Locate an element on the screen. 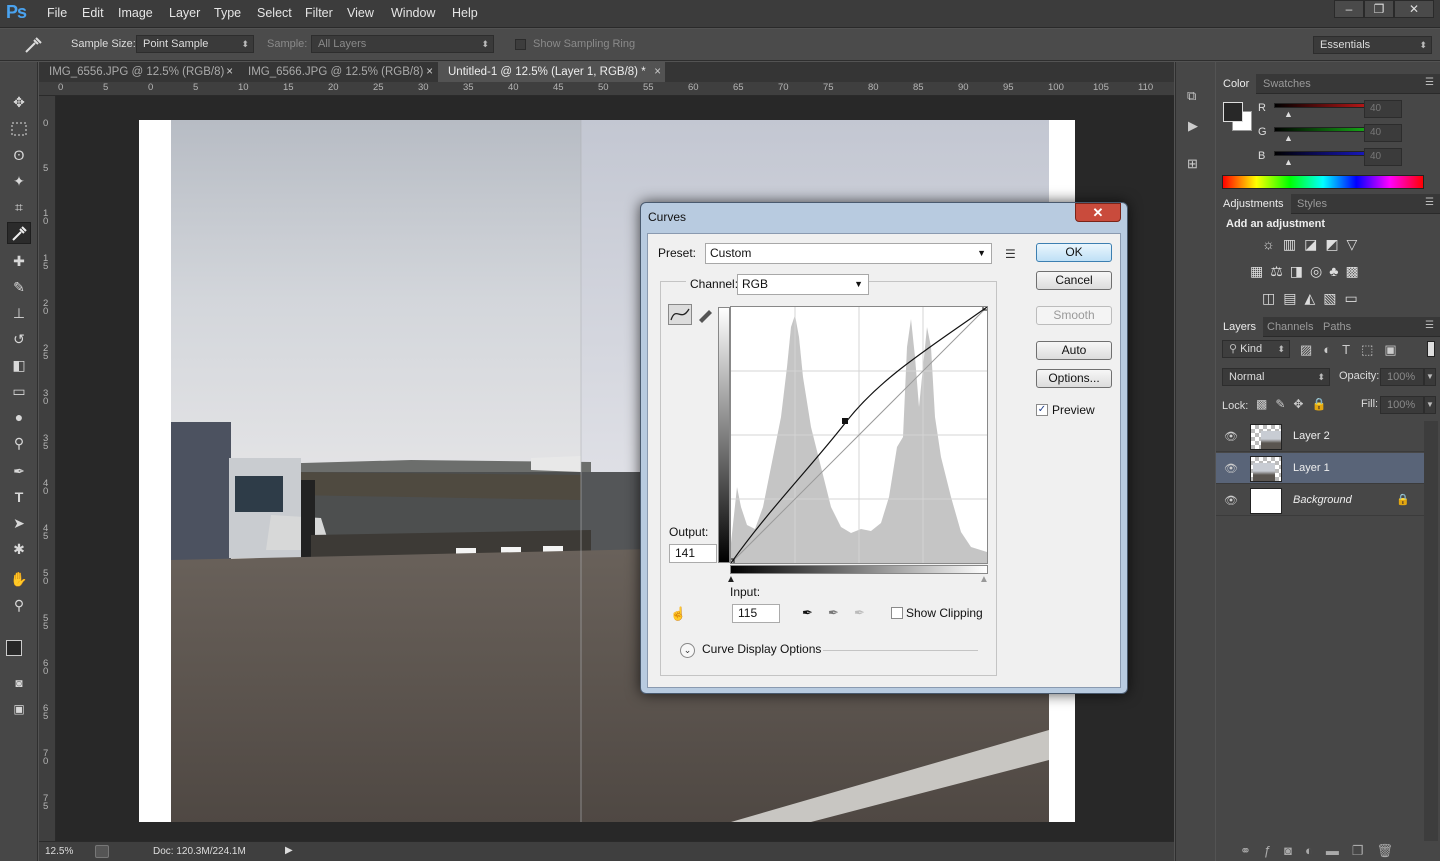 Image resolution: width=1440 pixels, height=861 pixels. smooth-button: Smooth is located at coordinates (1074, 315).